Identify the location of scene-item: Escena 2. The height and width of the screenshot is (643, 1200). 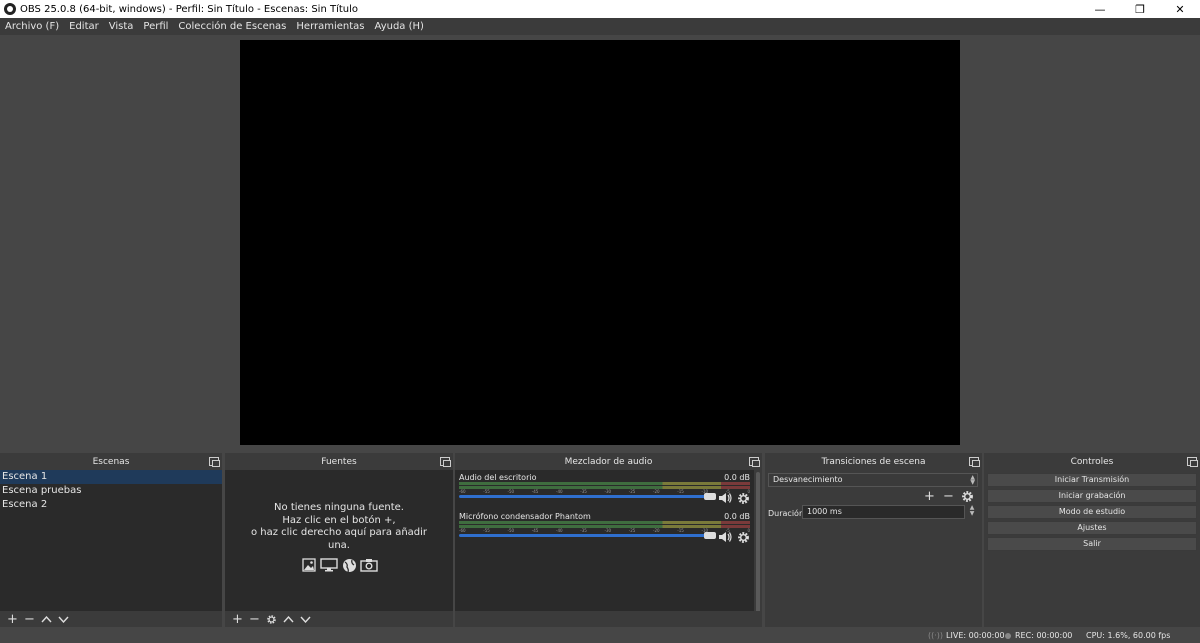
(111, 505).